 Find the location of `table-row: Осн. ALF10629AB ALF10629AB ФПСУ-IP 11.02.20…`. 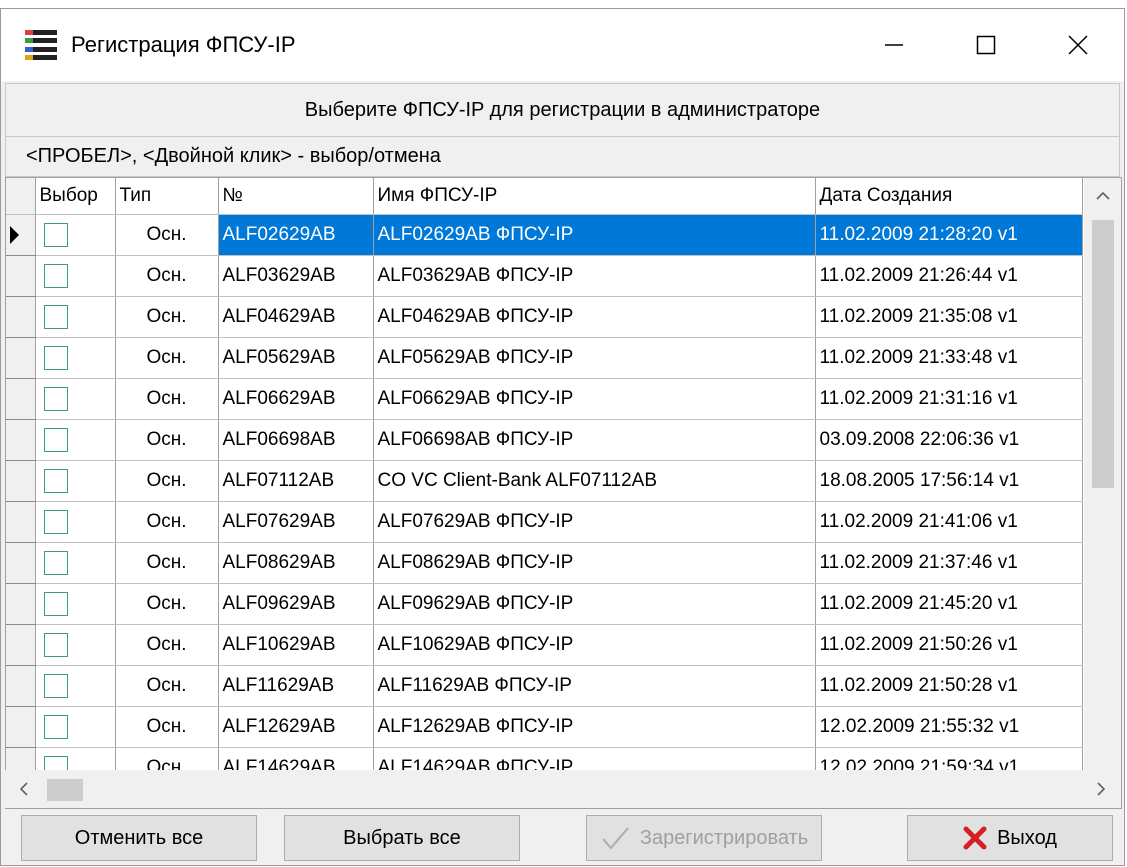

table-row: Осн. ALF10629AB ALF10629AB ФПСУ-IP 11.02.20… is located at coordinates (544, 645).